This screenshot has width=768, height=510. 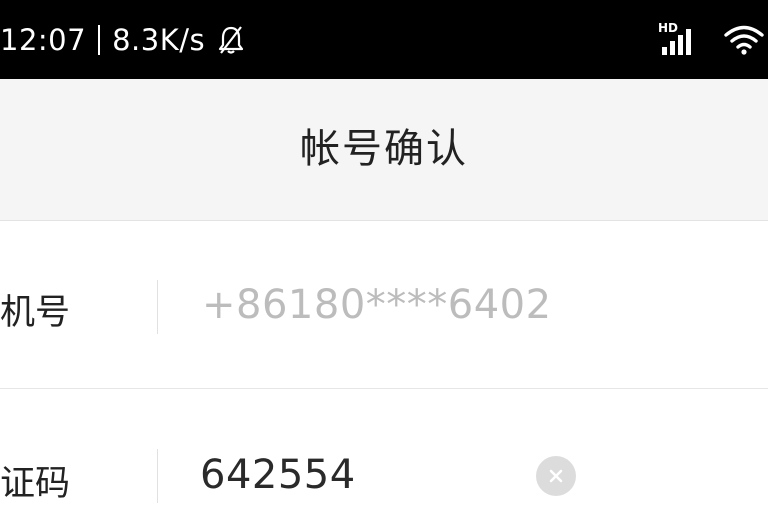 I want to click on verification-code-input, so click(x=360, y=475).